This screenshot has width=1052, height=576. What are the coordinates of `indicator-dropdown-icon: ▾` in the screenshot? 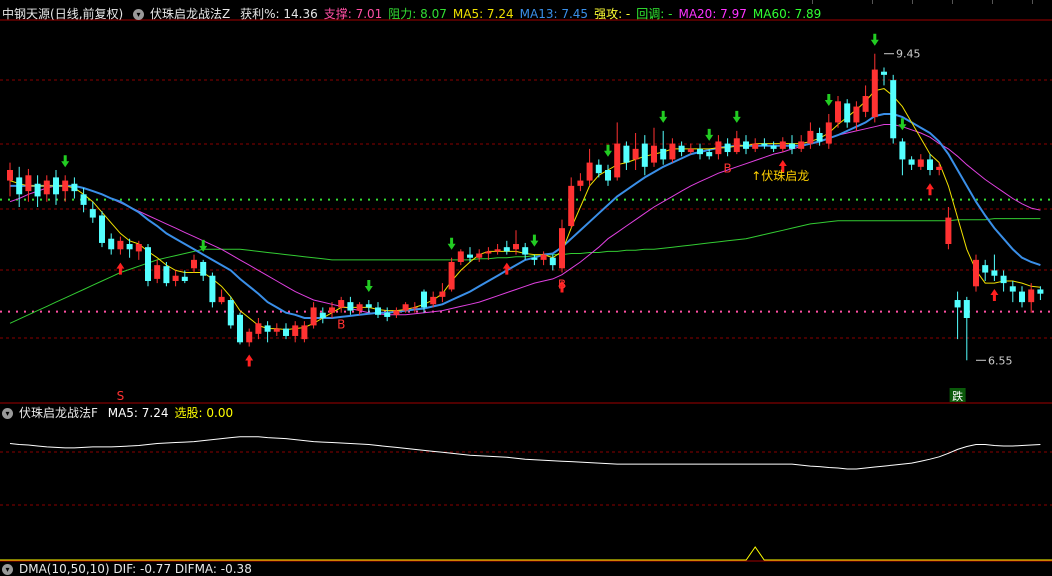 It's located at (139, 14).